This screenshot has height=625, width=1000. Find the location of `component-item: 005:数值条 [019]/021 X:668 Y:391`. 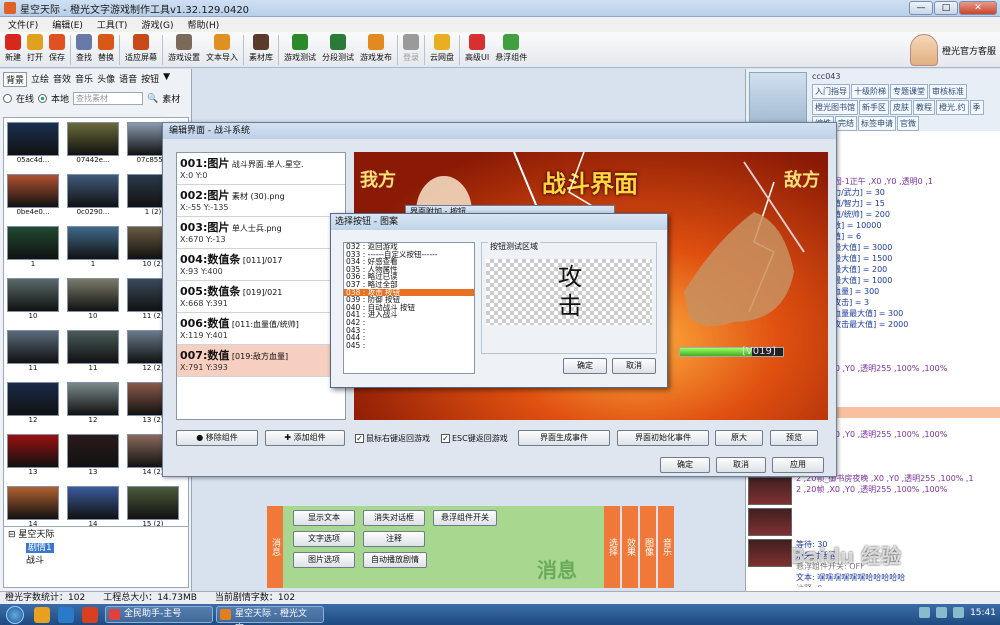

component-item: 005:数值条 [019]/021 X:668 Y:391 is located at coordinates (261, 297).